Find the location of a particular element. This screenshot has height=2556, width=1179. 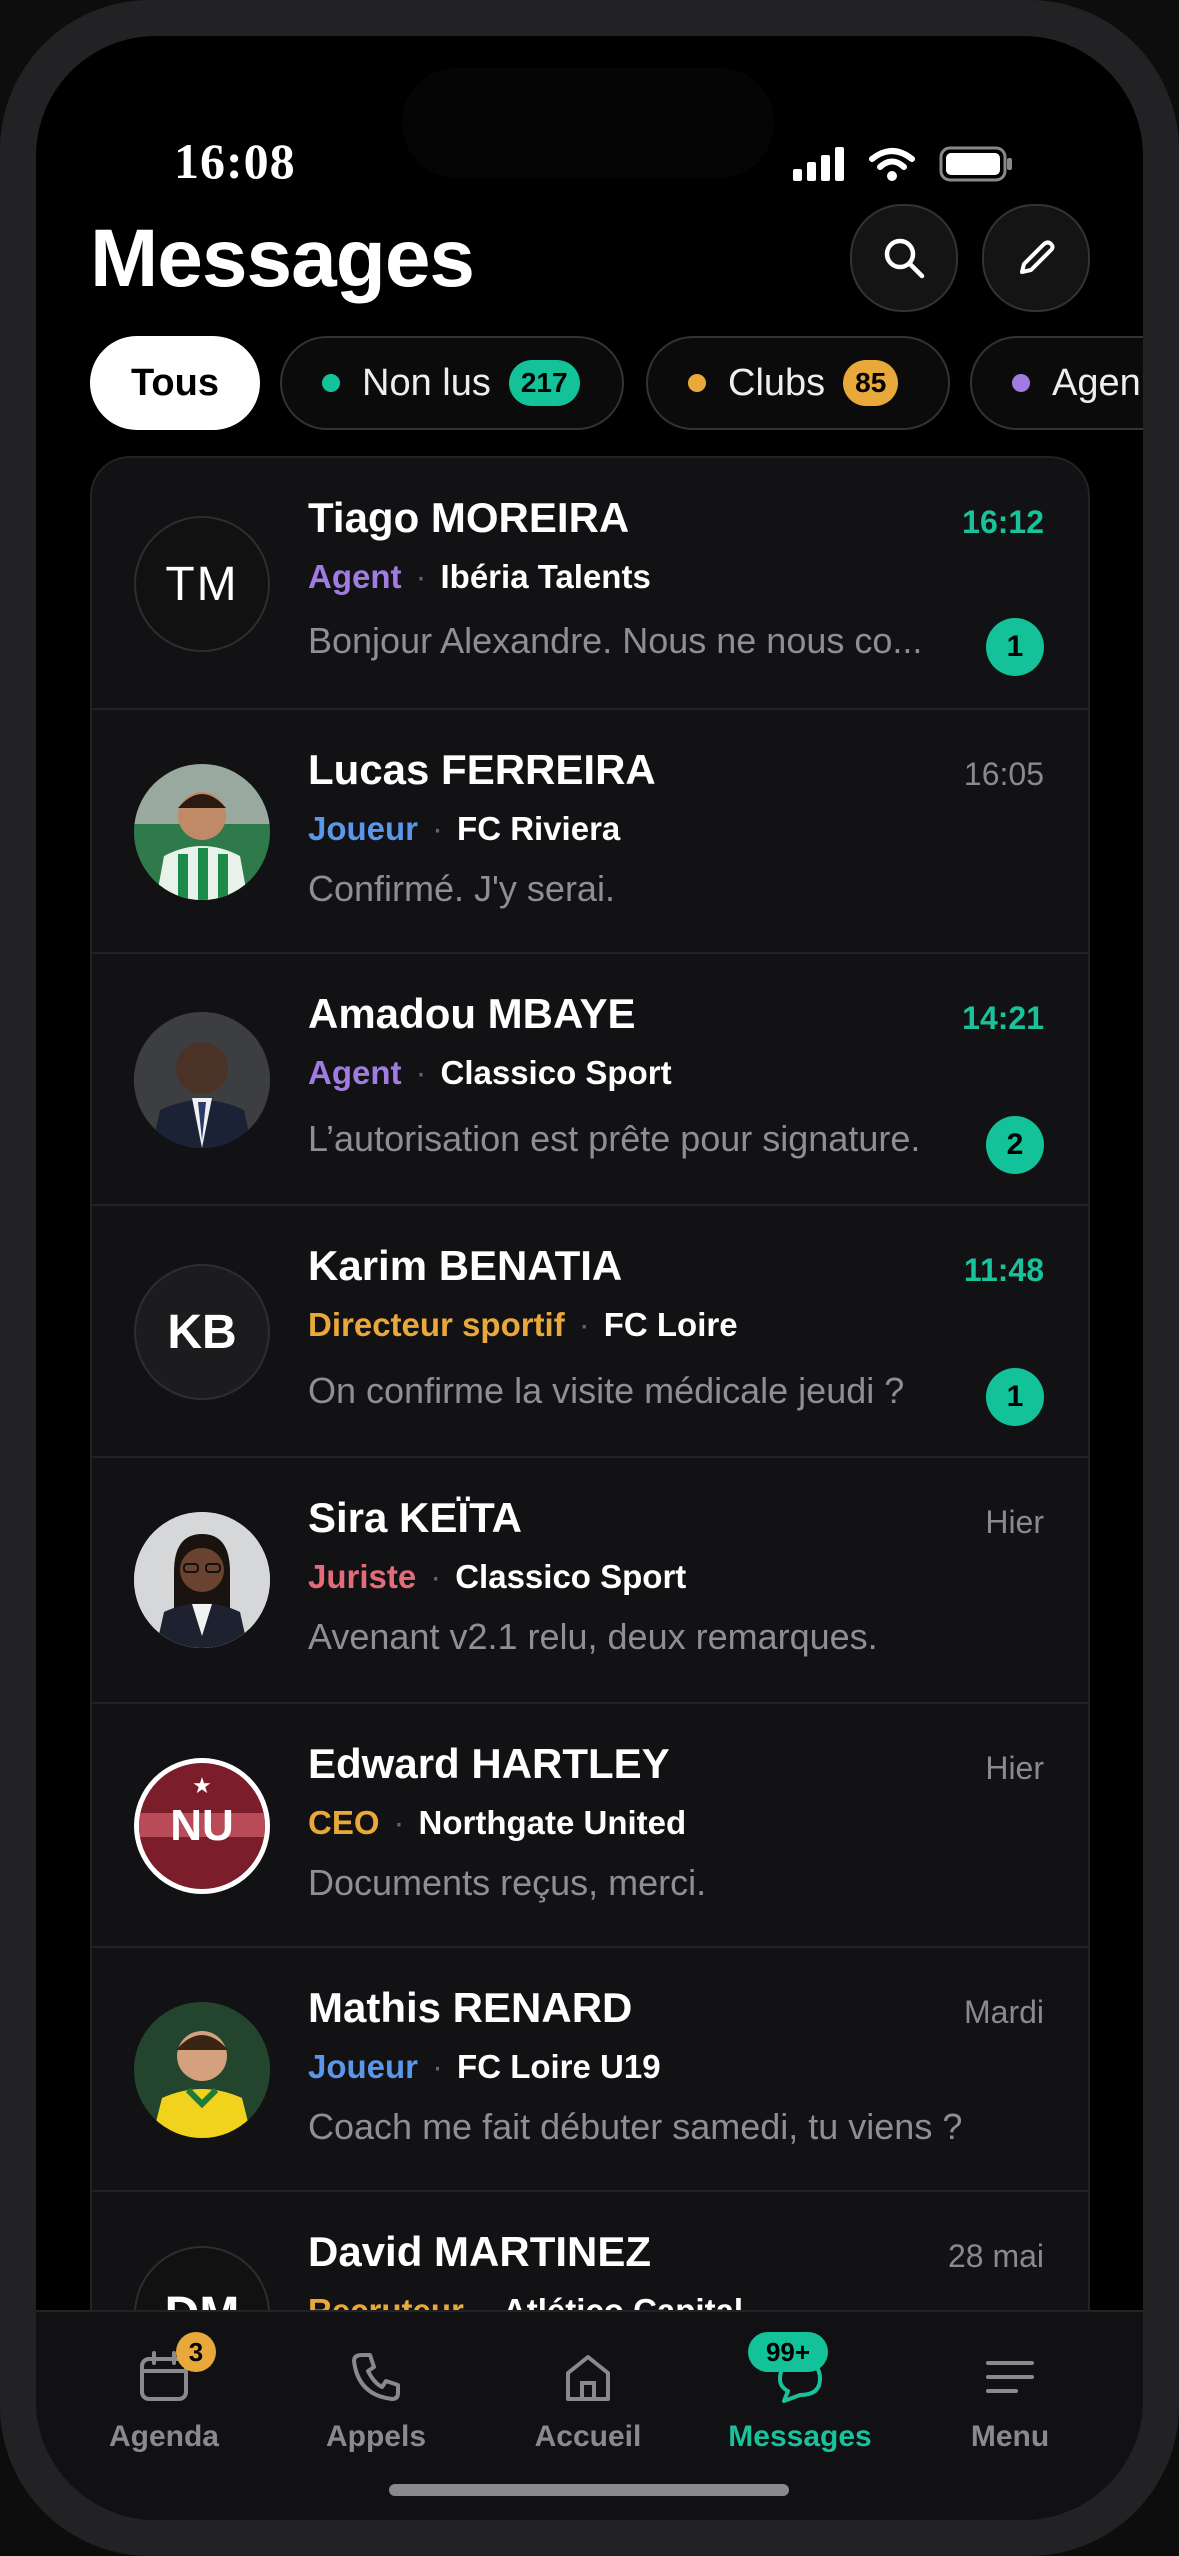

lawyer-photo is located at coordinates (202, 1580).